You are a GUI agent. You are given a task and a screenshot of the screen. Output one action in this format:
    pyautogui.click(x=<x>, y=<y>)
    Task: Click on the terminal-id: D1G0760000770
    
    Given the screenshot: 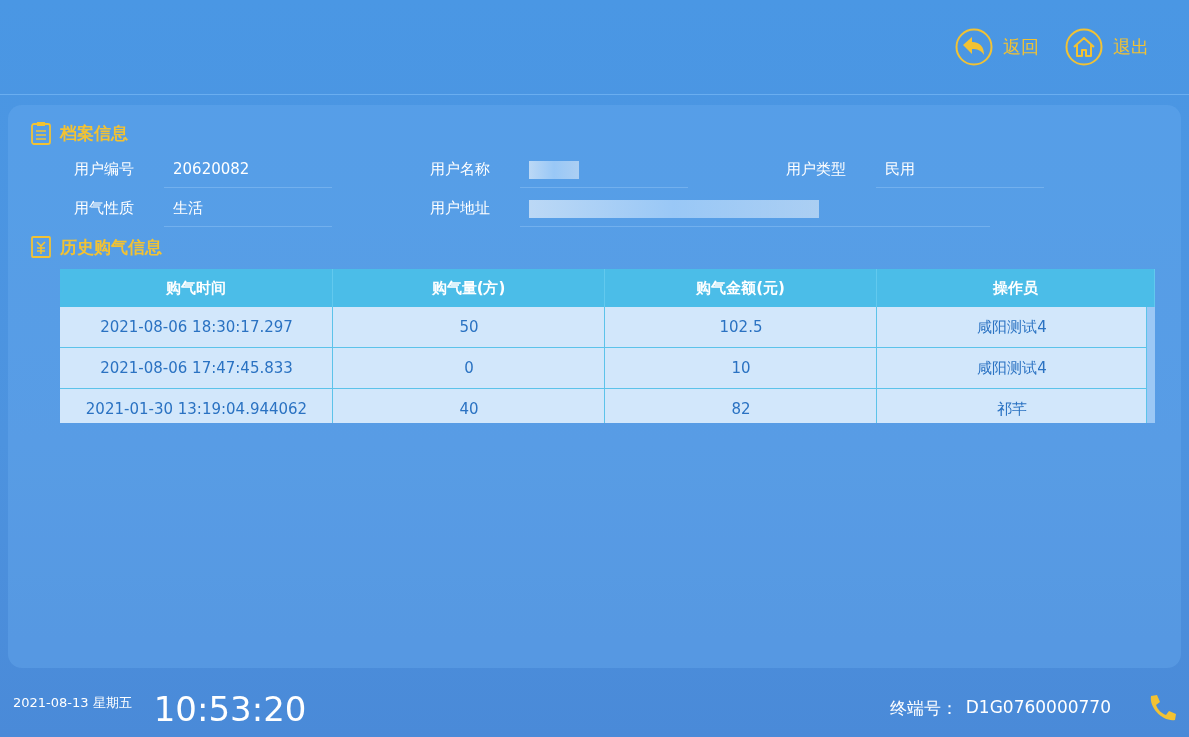 What is the action you would take?
    pyautogui.click(x=1038, y=708)
    